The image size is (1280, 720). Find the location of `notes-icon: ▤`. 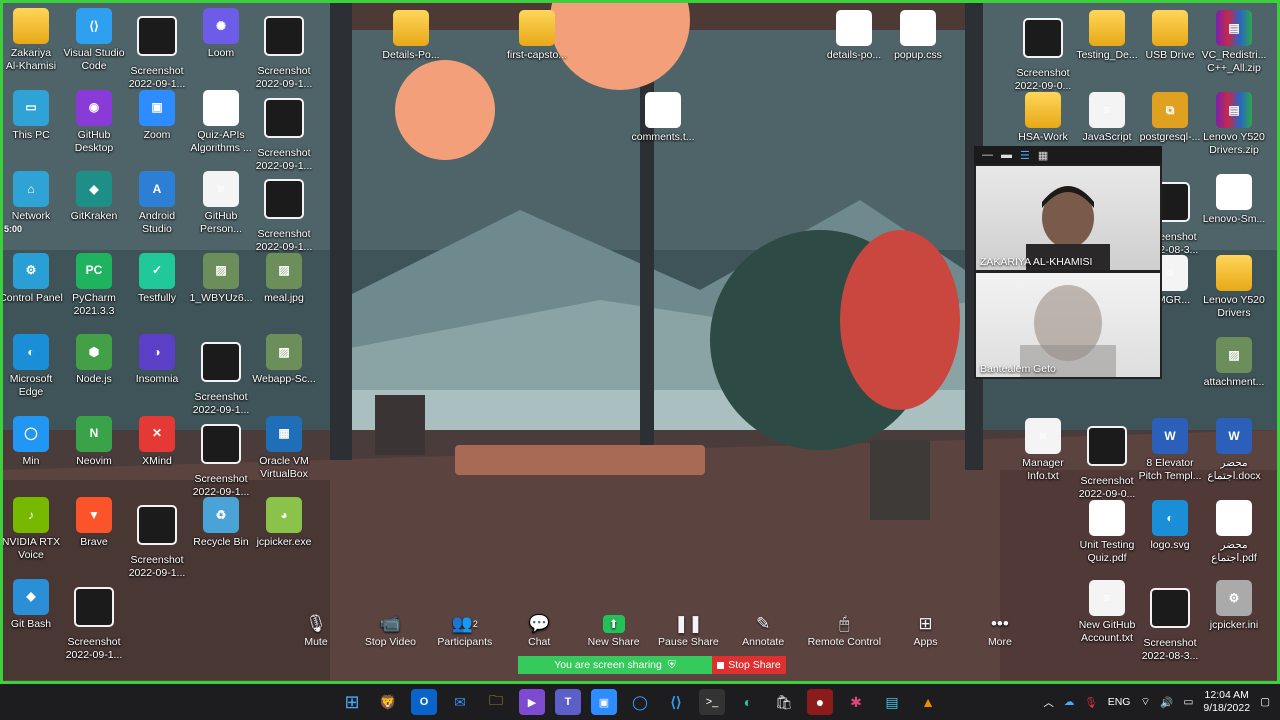

notes-icon: ▤ is located at coordinates (892, 702).